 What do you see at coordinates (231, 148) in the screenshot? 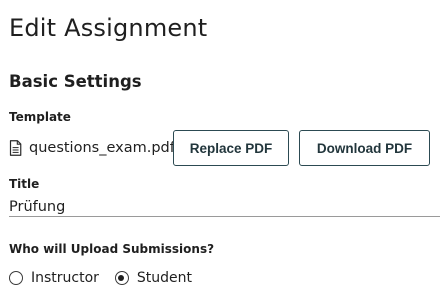
I see `replace-pdf-button: Replace PDF` at bounding box center [231, 148].